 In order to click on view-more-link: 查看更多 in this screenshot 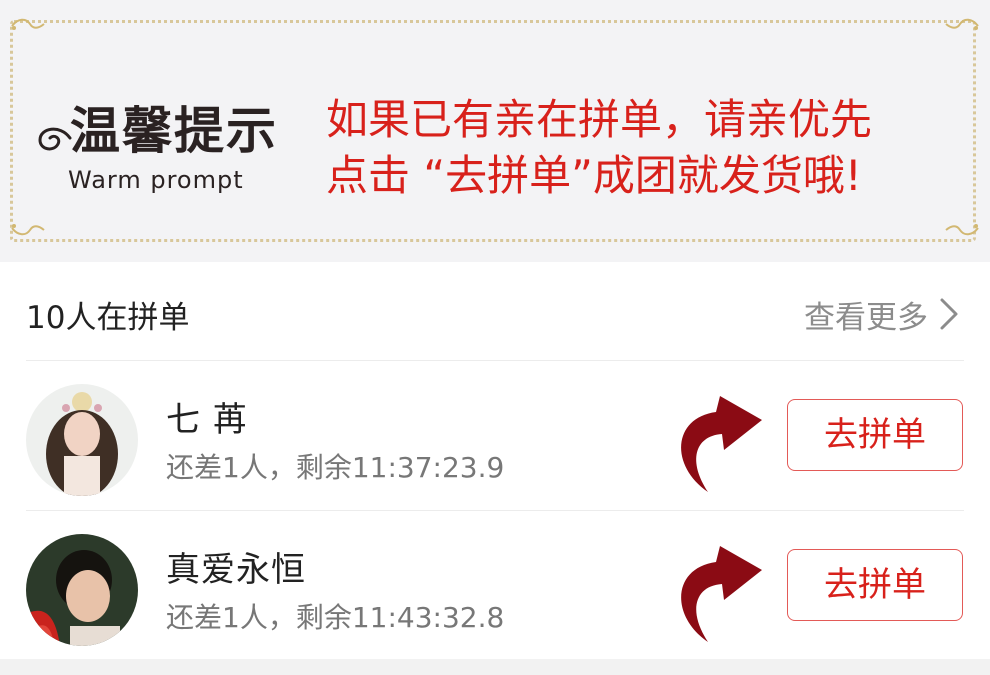, I will do `click(866, 314)`.